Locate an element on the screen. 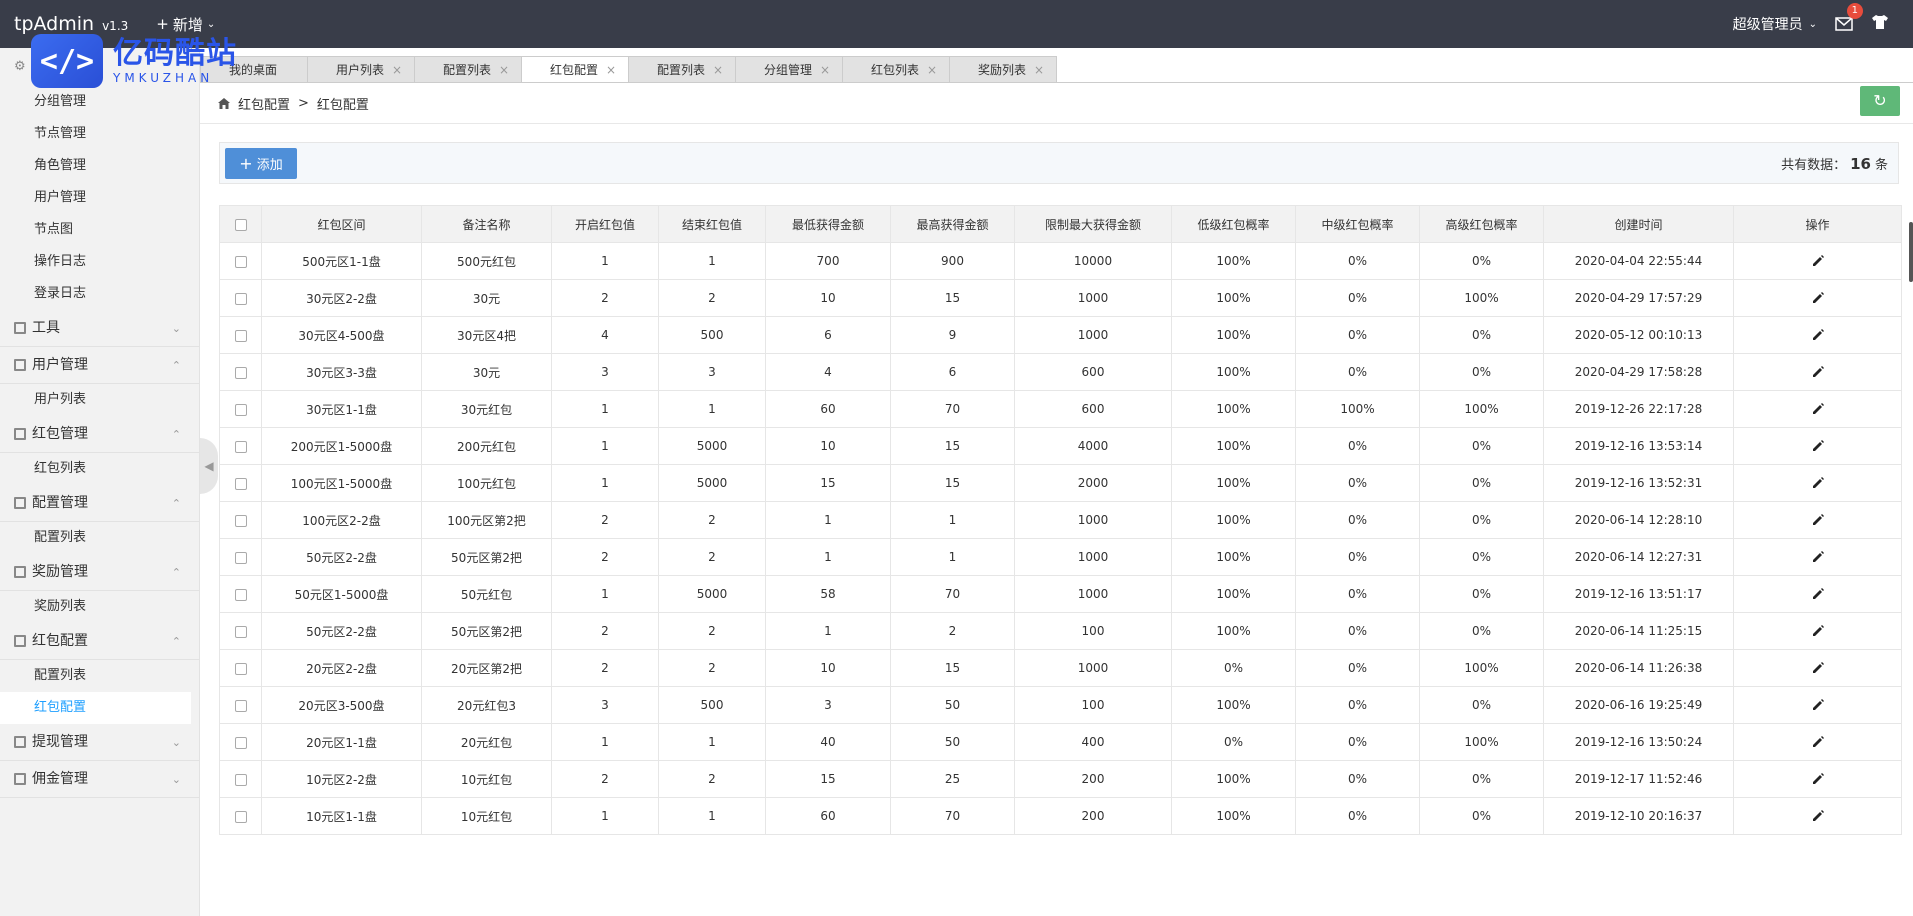  sidebar-item: 节点管理 is located at coordinates (99, 134).